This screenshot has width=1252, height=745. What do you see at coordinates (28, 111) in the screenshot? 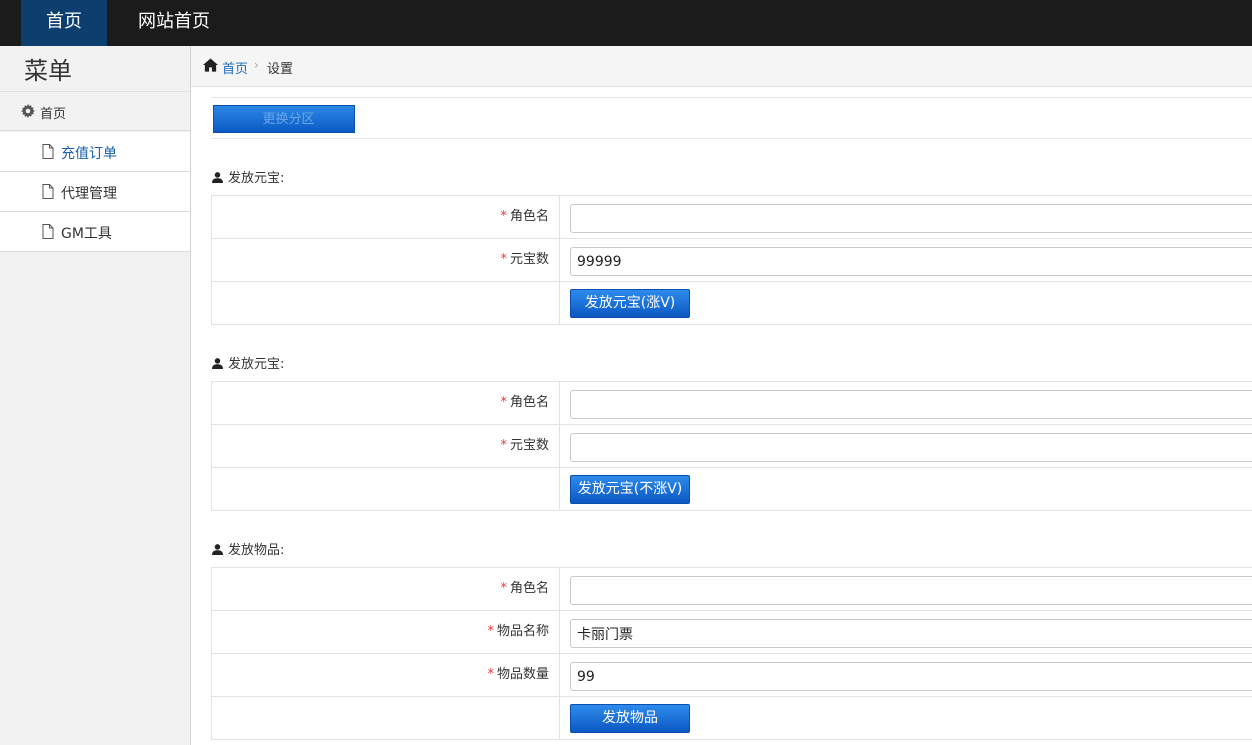
I see `gear-icon` at bounding box center [28, 111].